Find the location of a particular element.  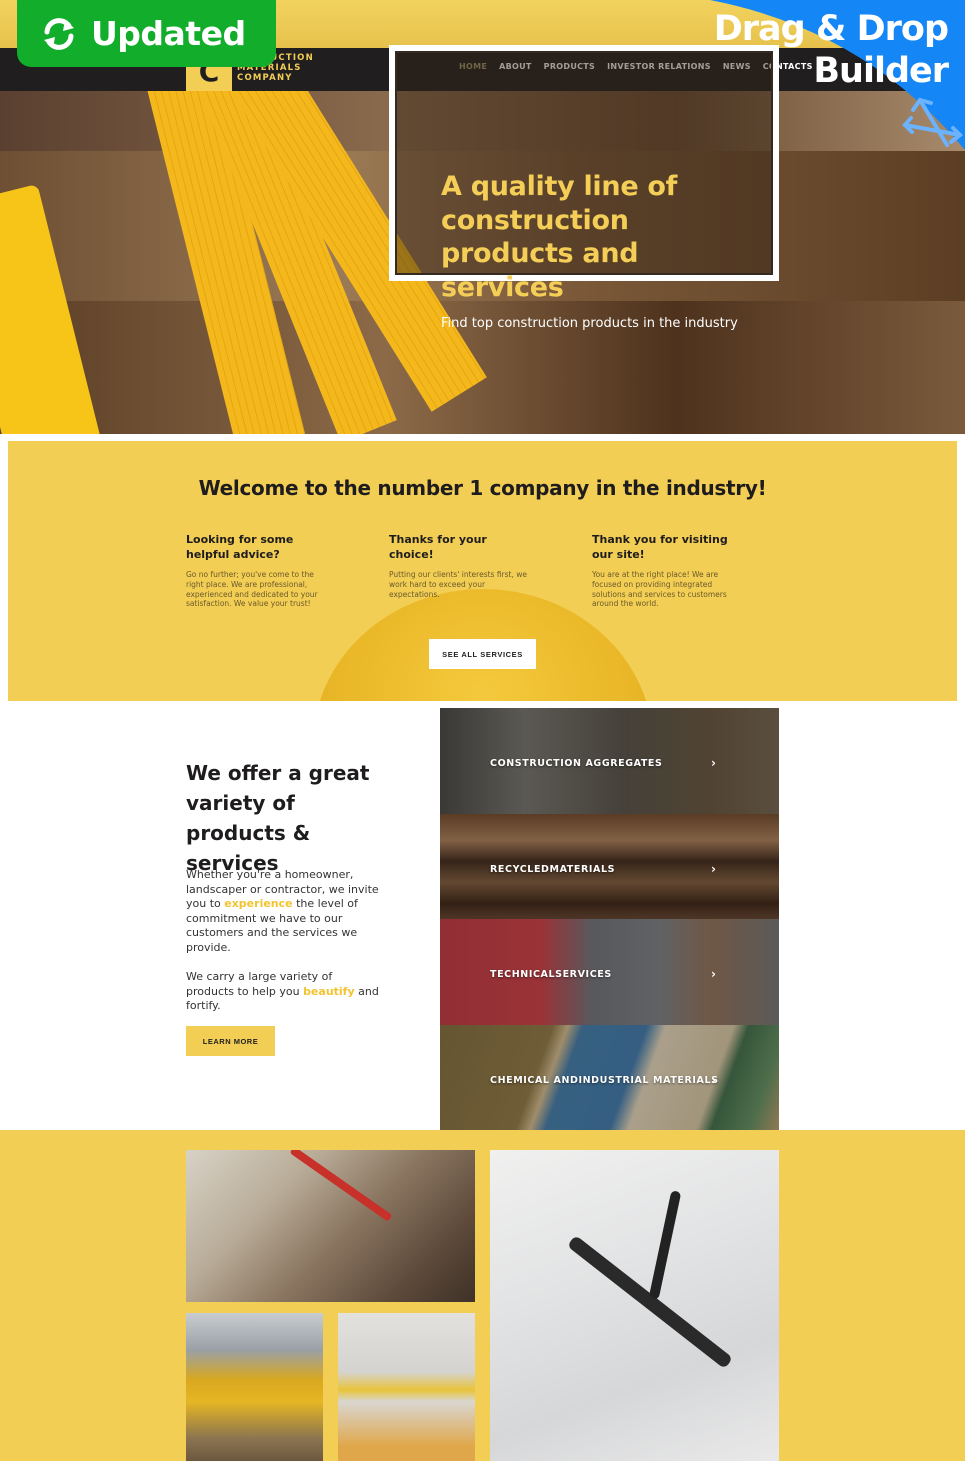

see-all-services-button: SEE ALL SERVICES is located at coordinates (482, 654).